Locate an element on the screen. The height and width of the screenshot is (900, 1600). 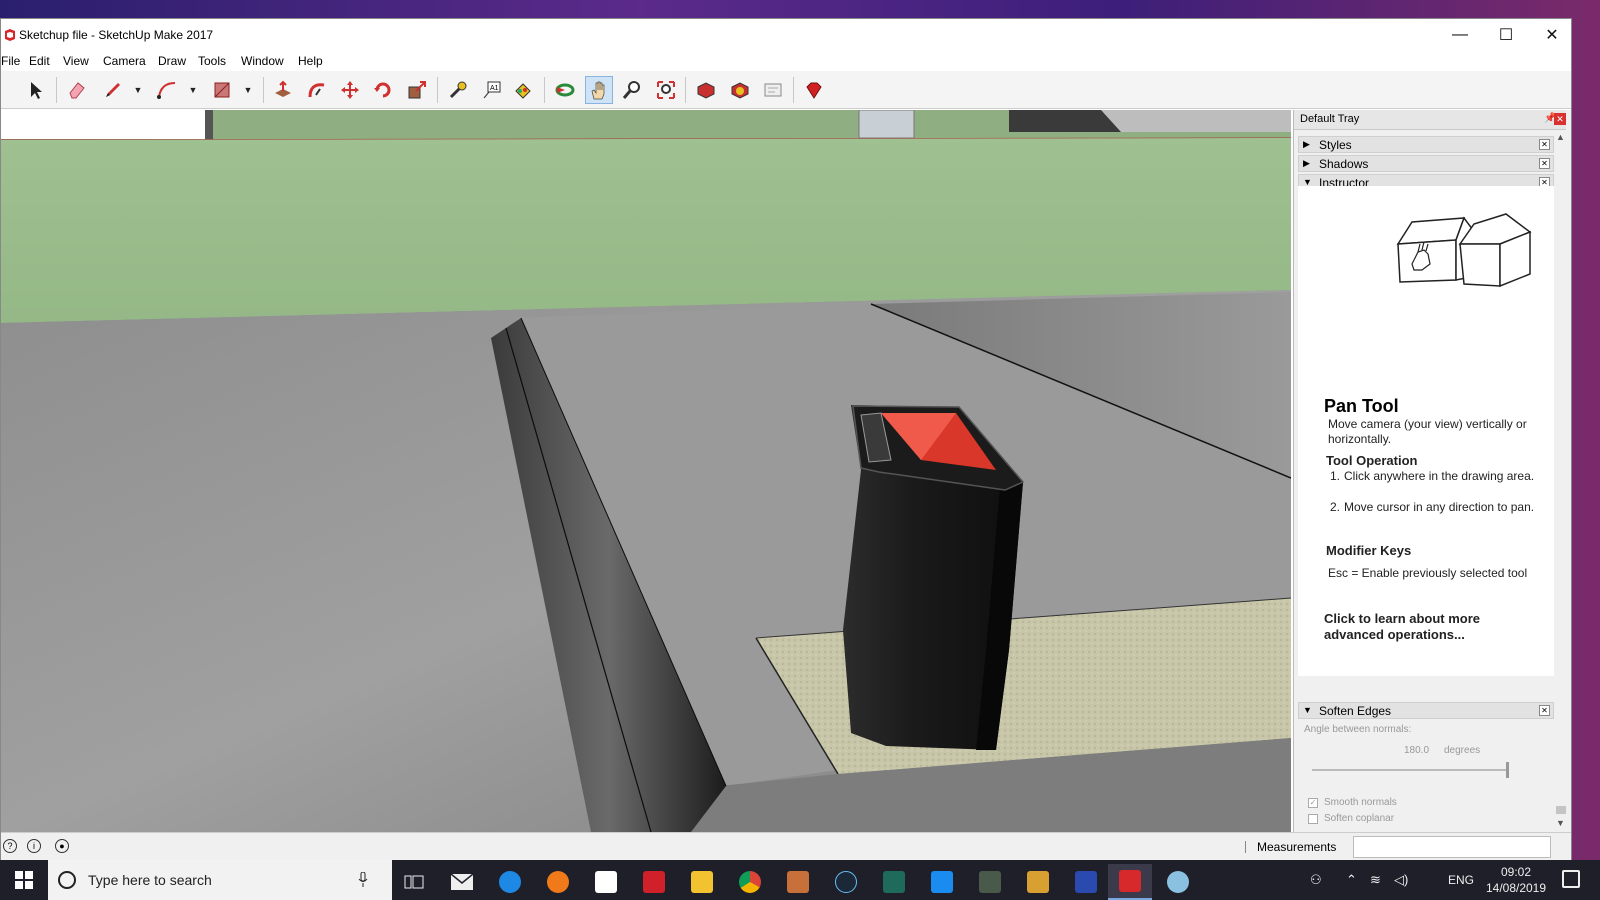
eraser-tool-icon is located at coordinates (77, 90).